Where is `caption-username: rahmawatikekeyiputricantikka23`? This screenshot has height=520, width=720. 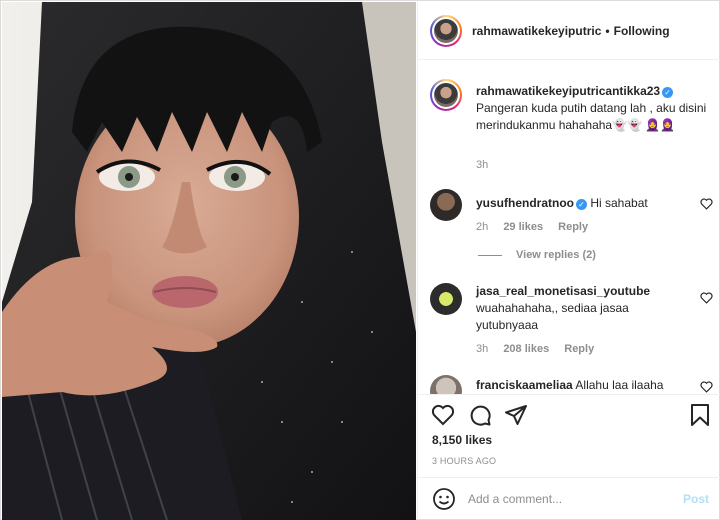 caption-username: rahmawatikekeyiputricantikka23 is located at coordinates (568, 91).